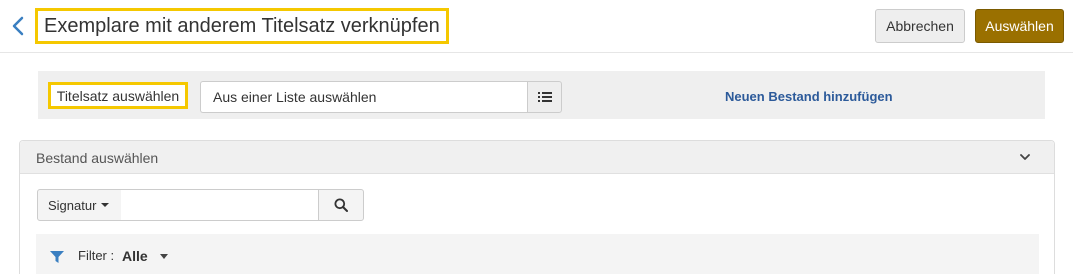 The image size is (1073, 274). I want to click on chevron-down-icon, so click(1025, 157).